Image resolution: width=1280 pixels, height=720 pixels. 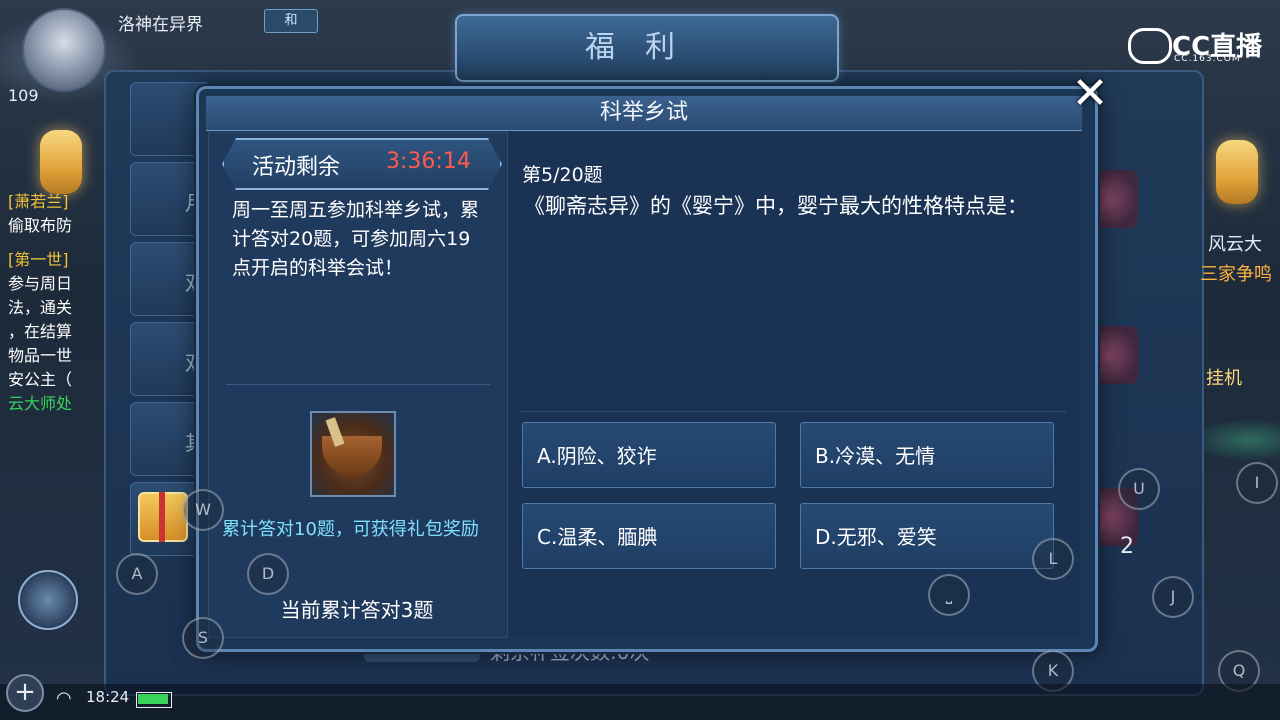 I want to click on gift-ribbon, so click(x=162, y=517).